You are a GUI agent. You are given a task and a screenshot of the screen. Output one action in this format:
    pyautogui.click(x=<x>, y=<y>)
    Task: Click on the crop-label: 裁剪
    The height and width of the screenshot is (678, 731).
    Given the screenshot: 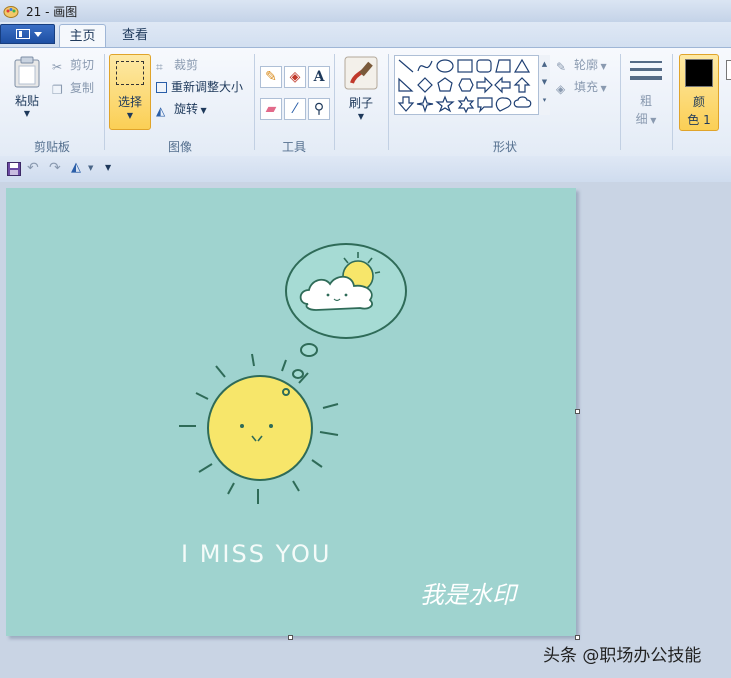 What is the action you would take?
    pyautogui.click(x=186, y=65)
    